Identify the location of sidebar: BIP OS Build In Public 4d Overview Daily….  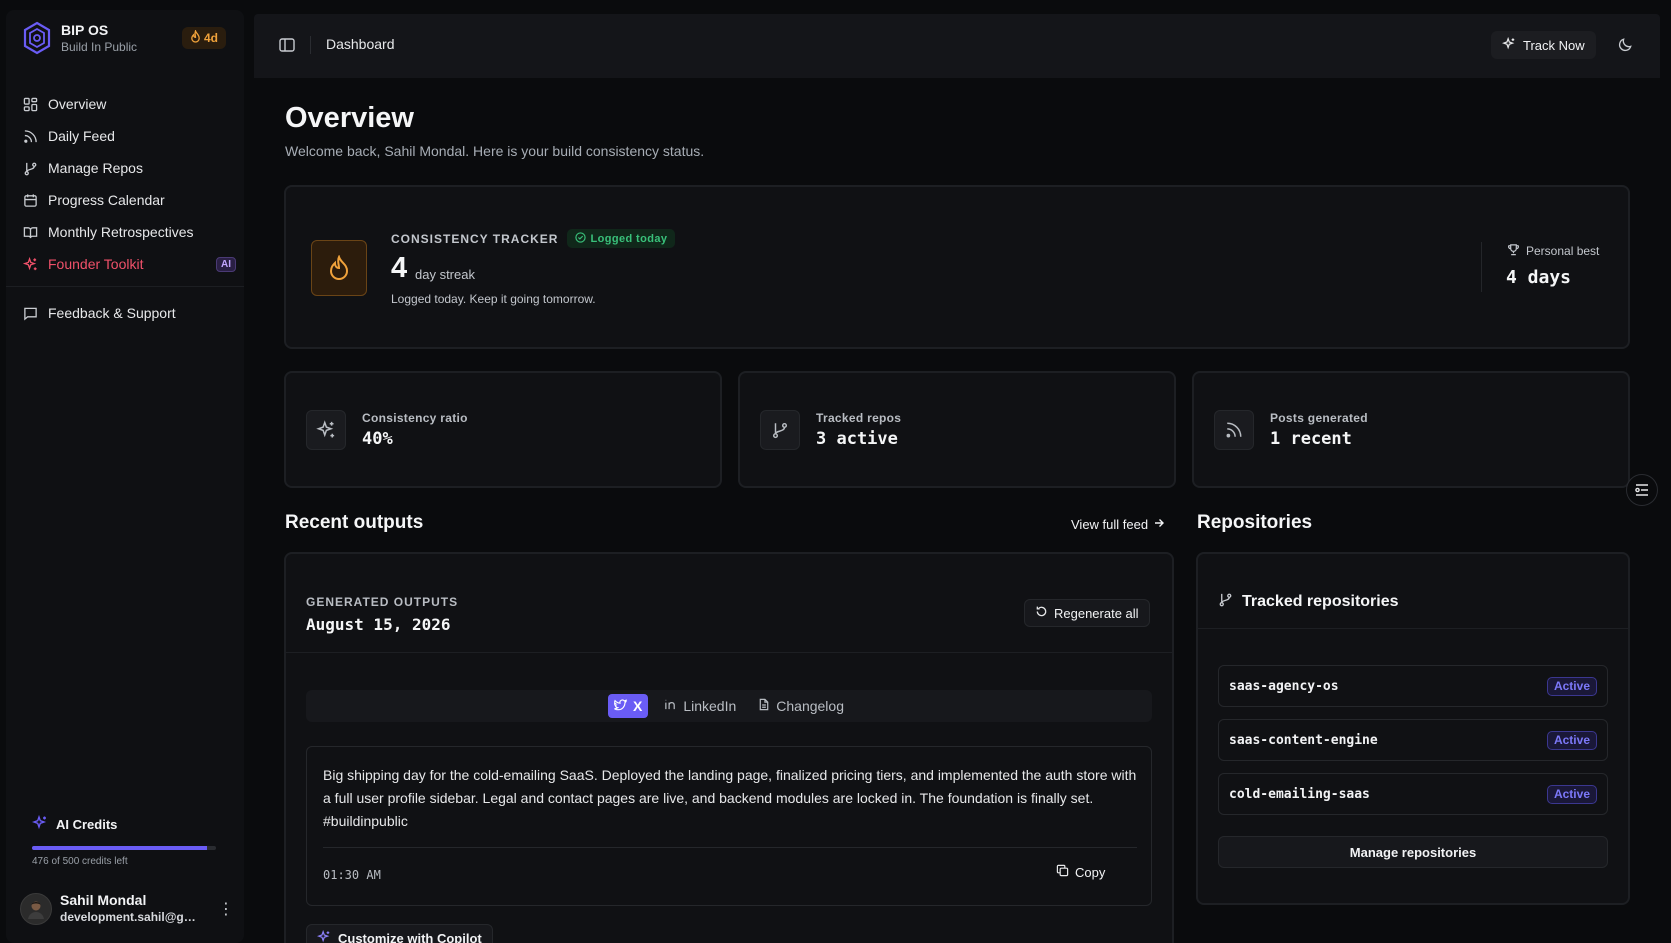
(125, 476).